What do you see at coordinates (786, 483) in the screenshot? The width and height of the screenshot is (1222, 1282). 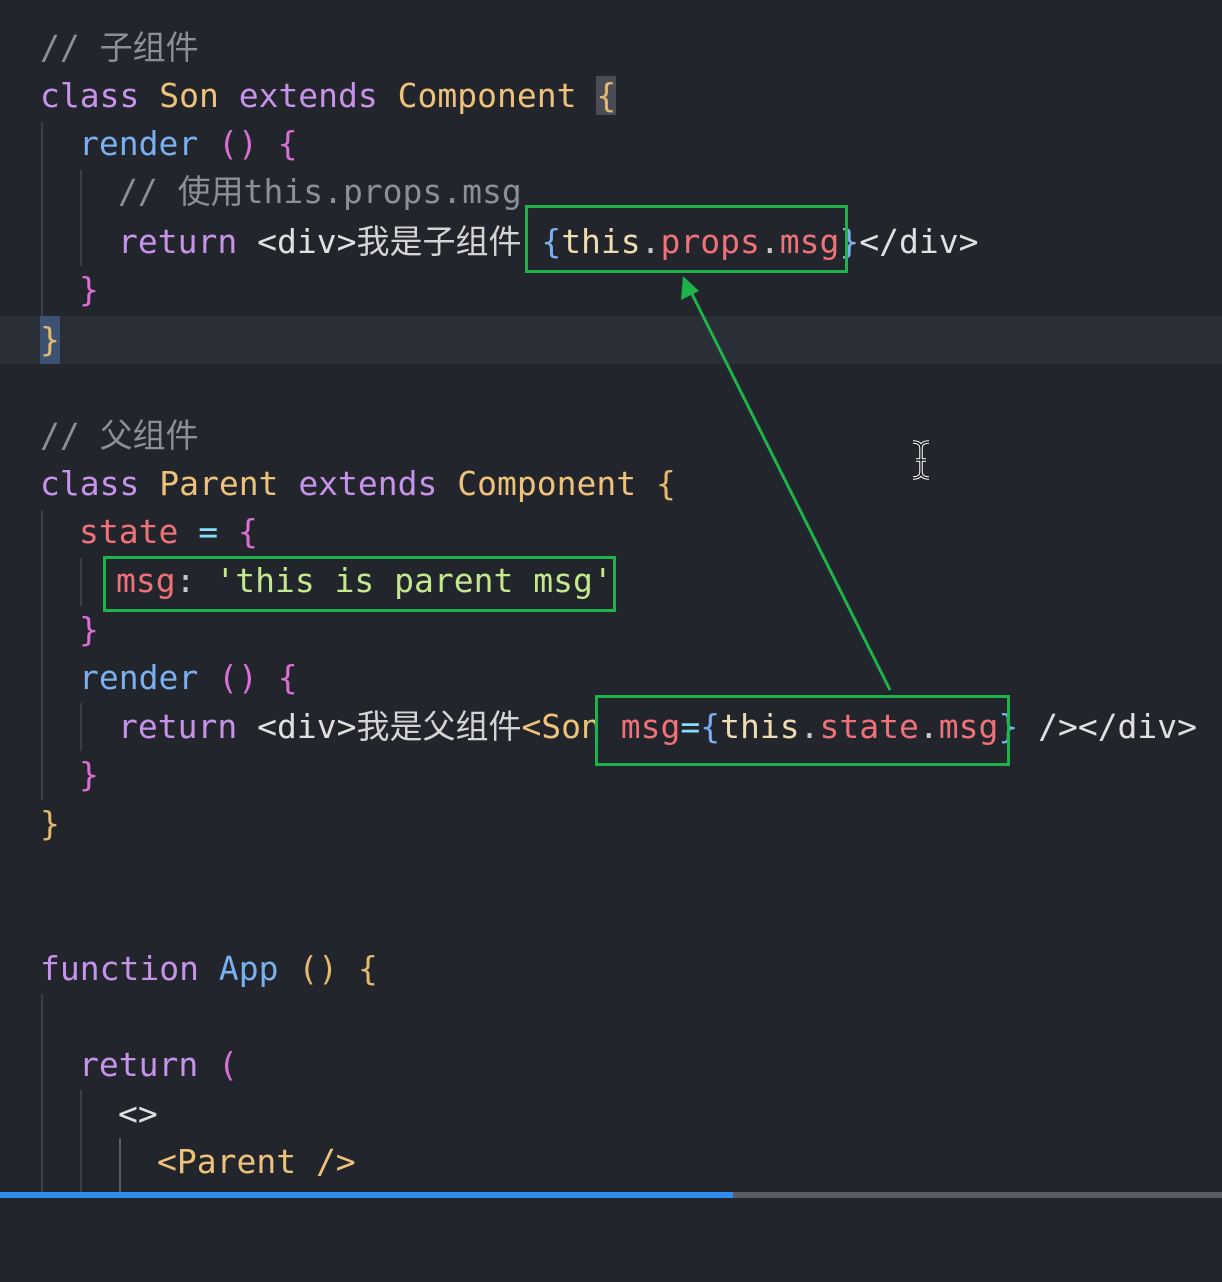 I see `annotation-arrow` at bounding box center [786, 483].